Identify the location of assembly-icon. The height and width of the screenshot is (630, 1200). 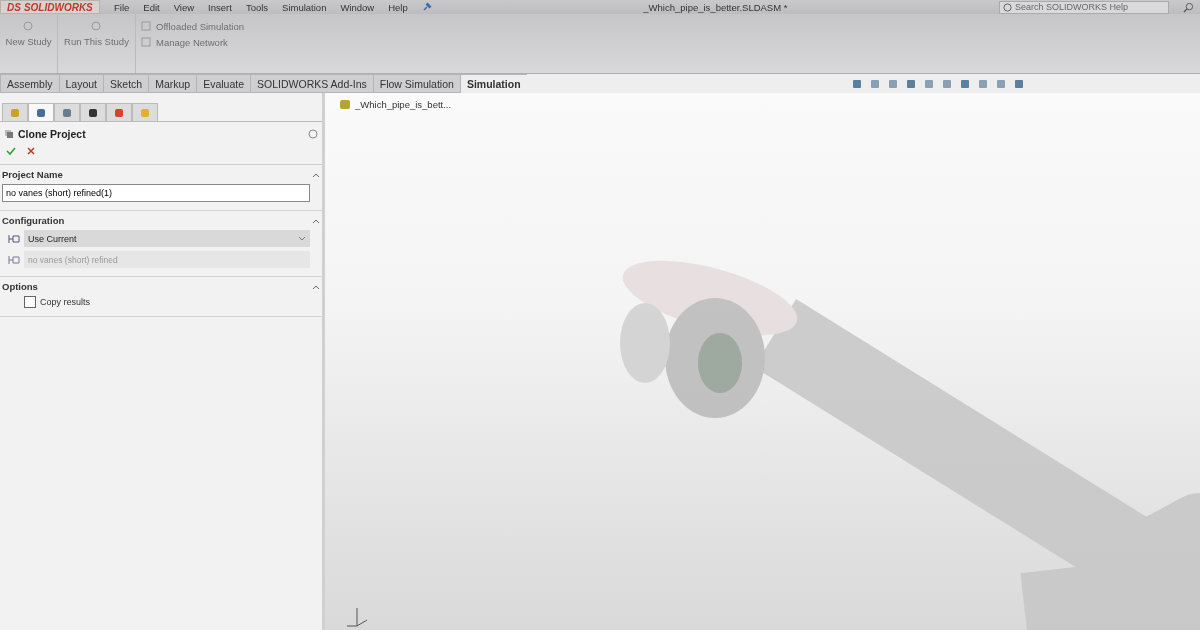
(345, 104).